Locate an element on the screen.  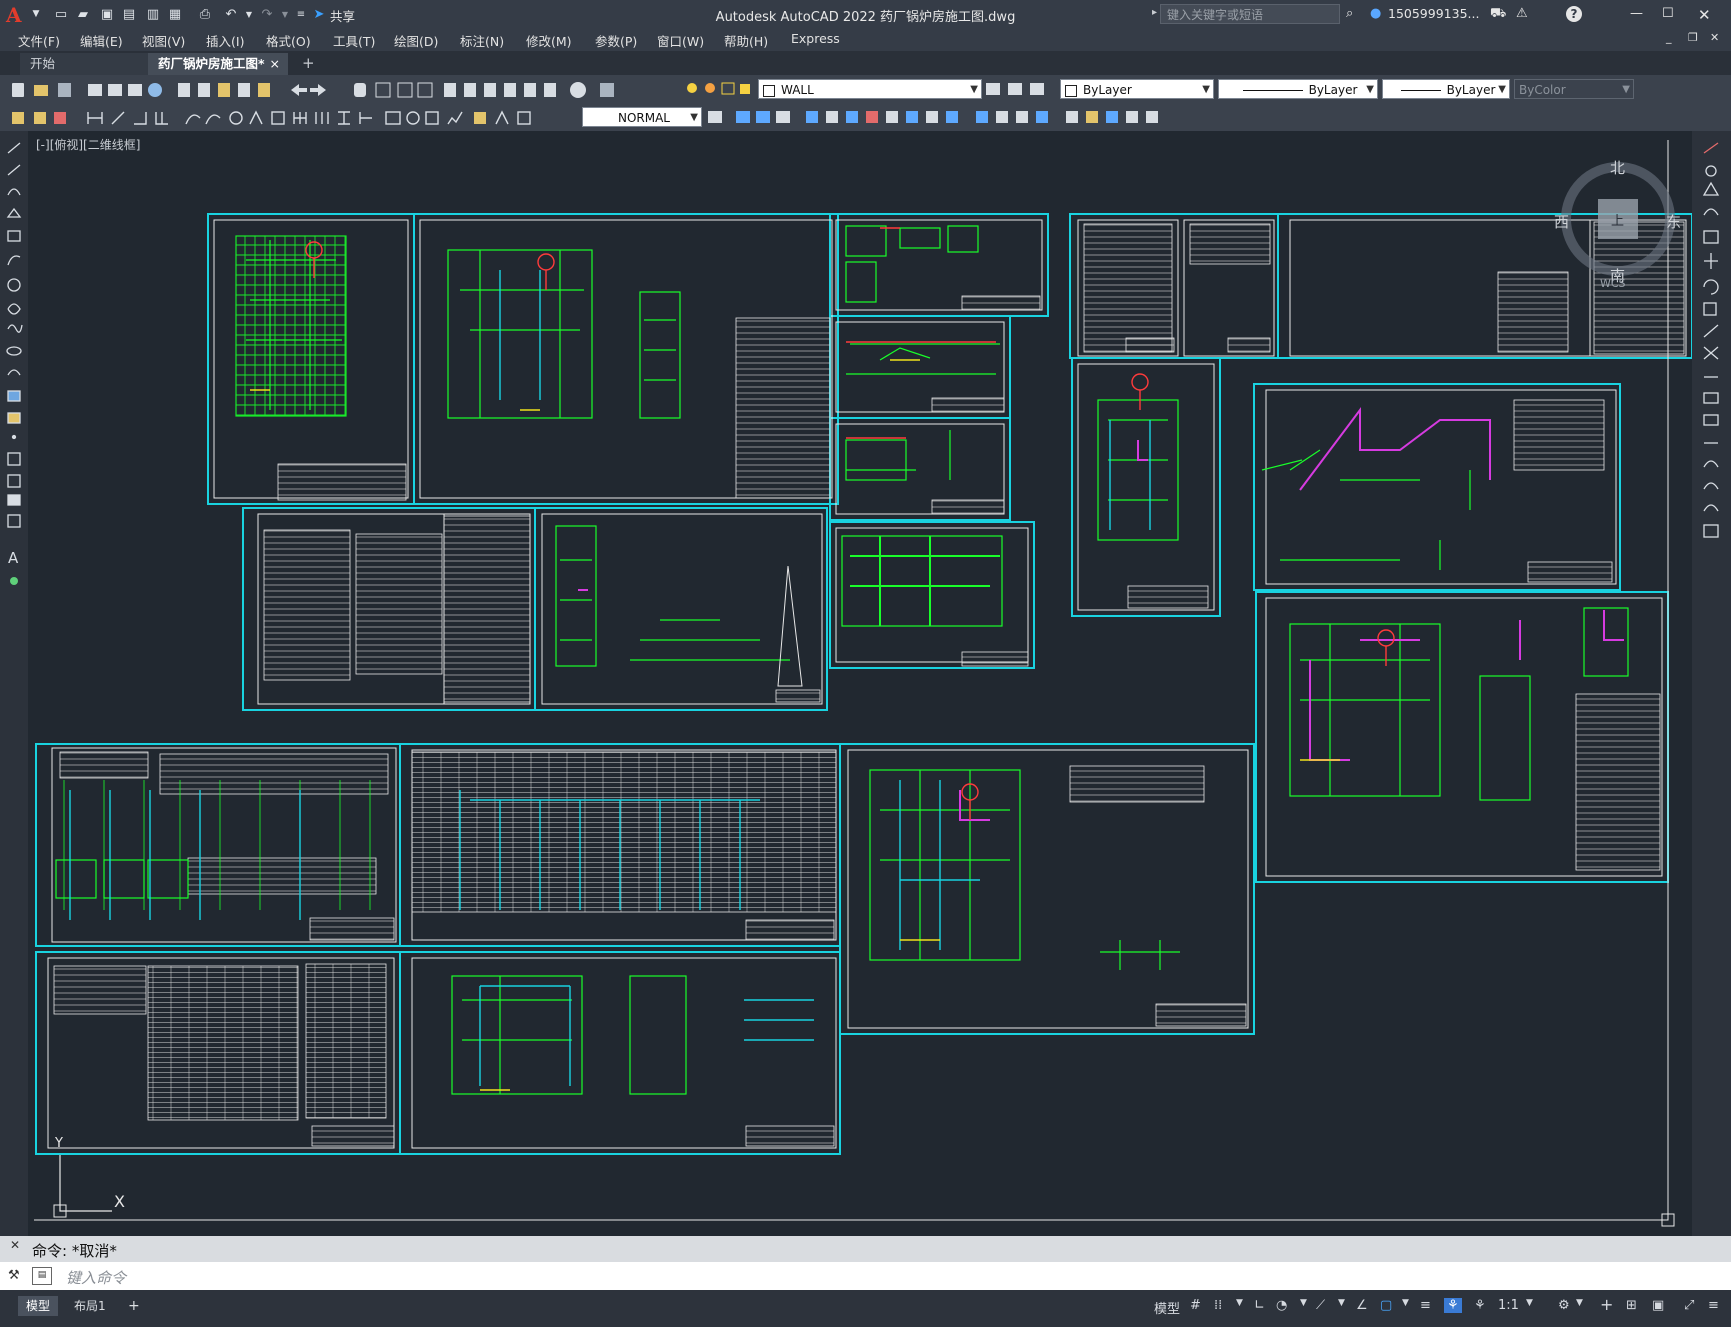
save-icon: ▣ is located at coordinates (107, 14).